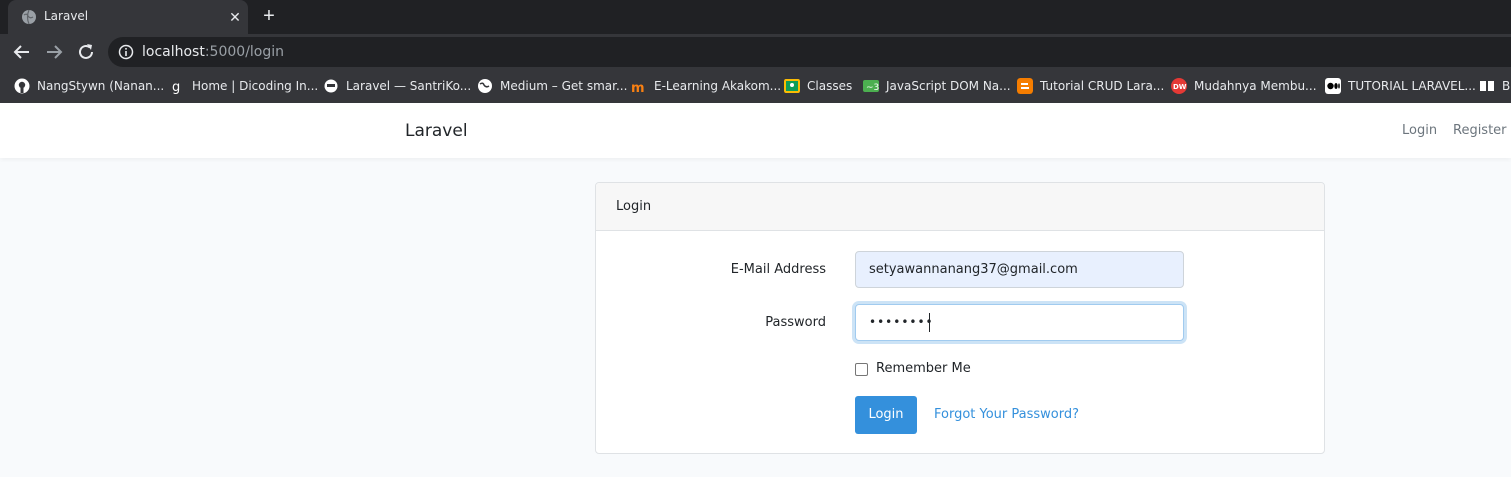 The height and width of the screenshot is (477, 1511). I want to click on address-bar: localhost:5000/login, so click(809, 52).